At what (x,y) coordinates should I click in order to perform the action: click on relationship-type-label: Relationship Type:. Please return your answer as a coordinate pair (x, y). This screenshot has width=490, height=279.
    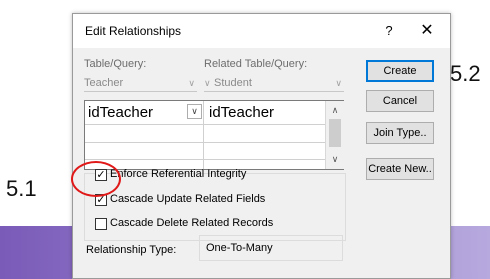
    Looking at the image, I should click on (131, 250).